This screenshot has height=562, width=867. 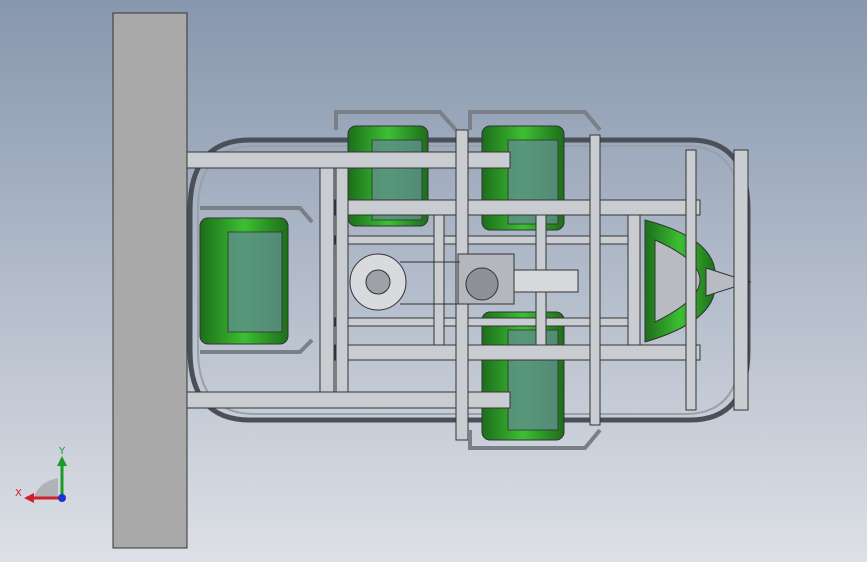 What do you see at coordinates (62, 451) in the screenshot?
I see `triad-y-label: Y` at bounding box center [62, 451].